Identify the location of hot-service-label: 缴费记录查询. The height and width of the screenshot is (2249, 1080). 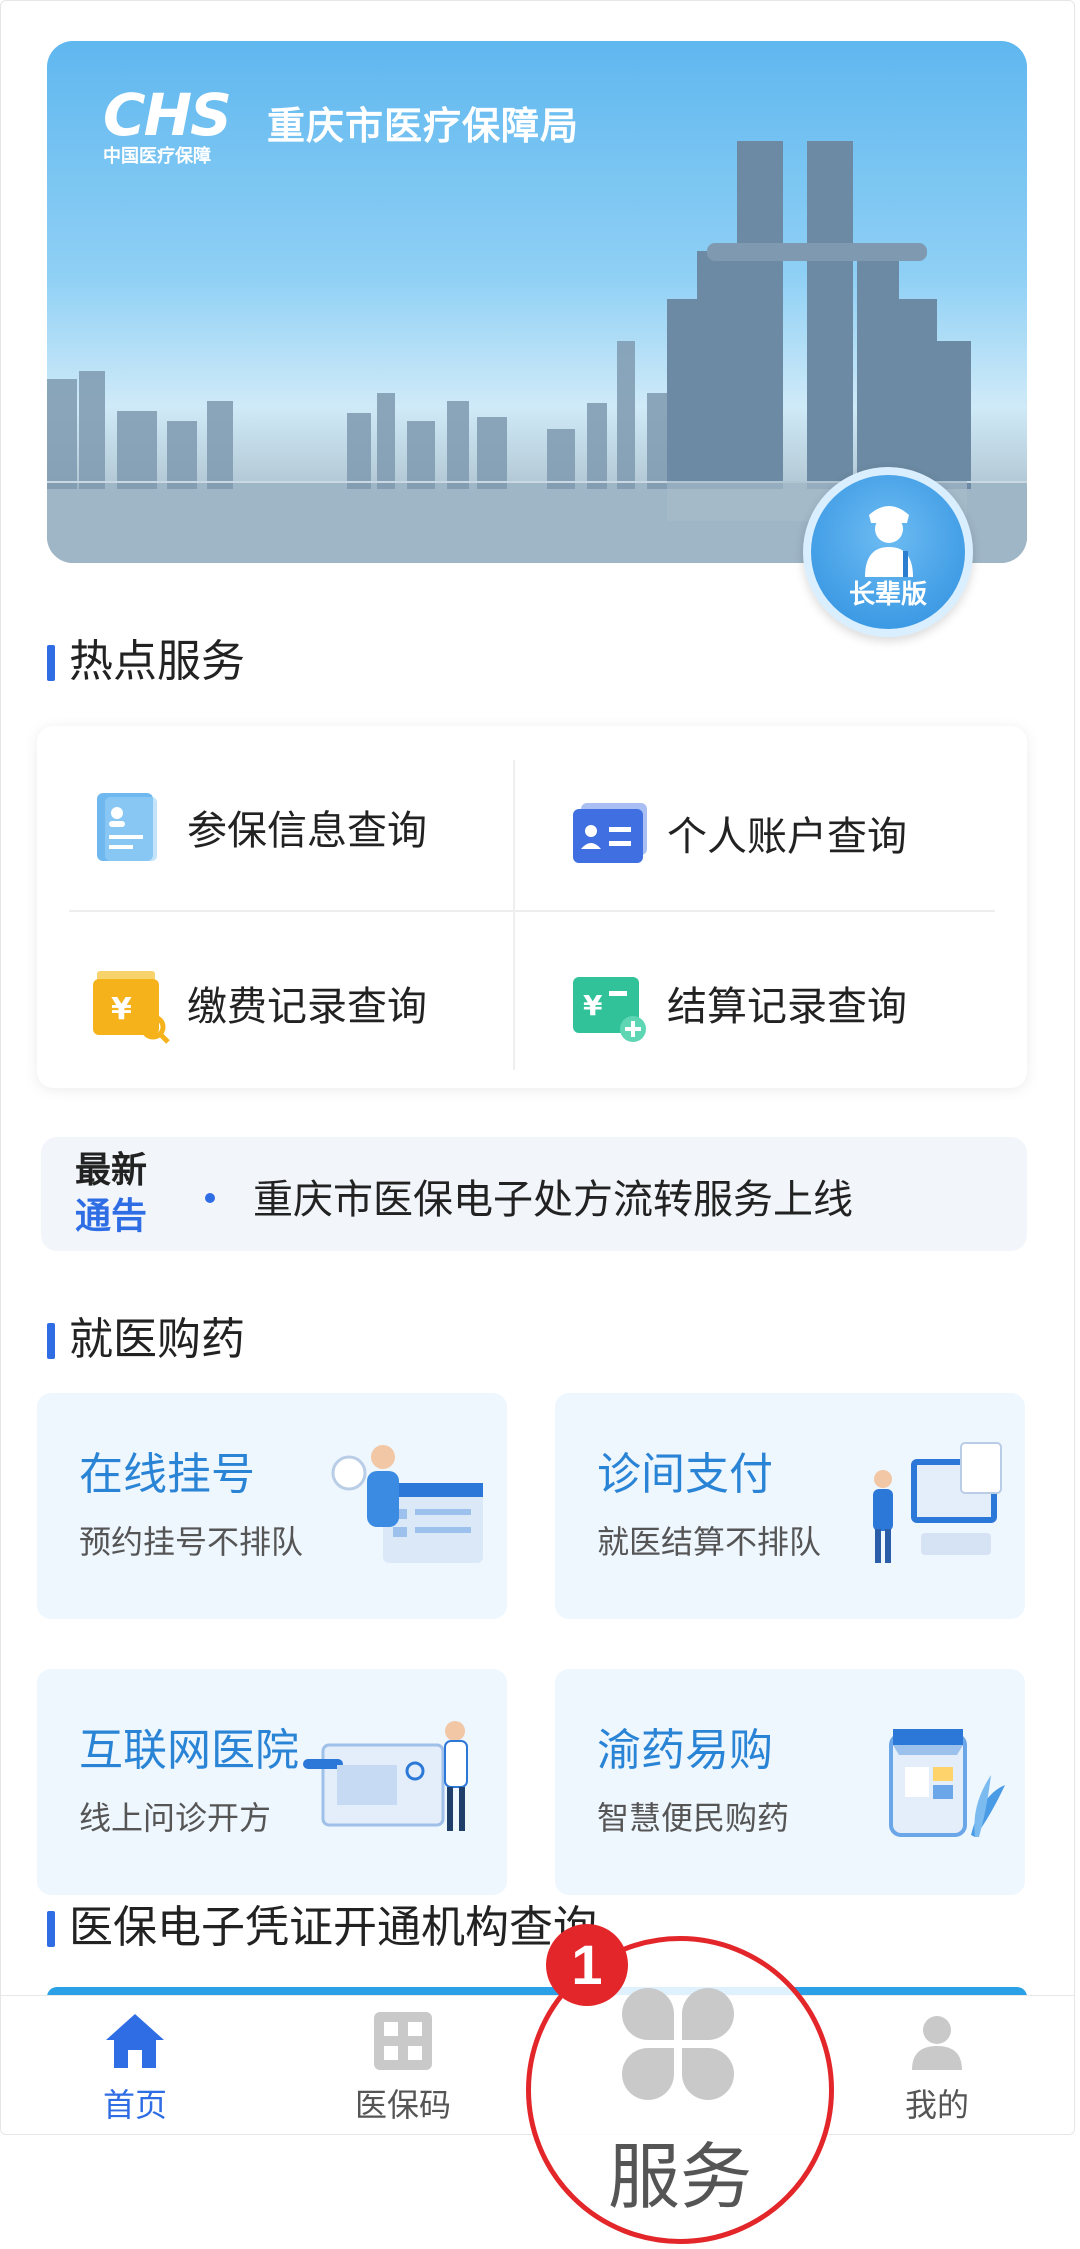
(307, 1007).